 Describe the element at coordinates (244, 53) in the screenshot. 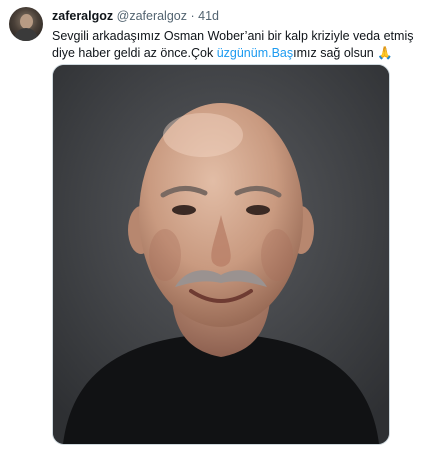

I see `hashtag-link-1: üzgünüm.` at that location.